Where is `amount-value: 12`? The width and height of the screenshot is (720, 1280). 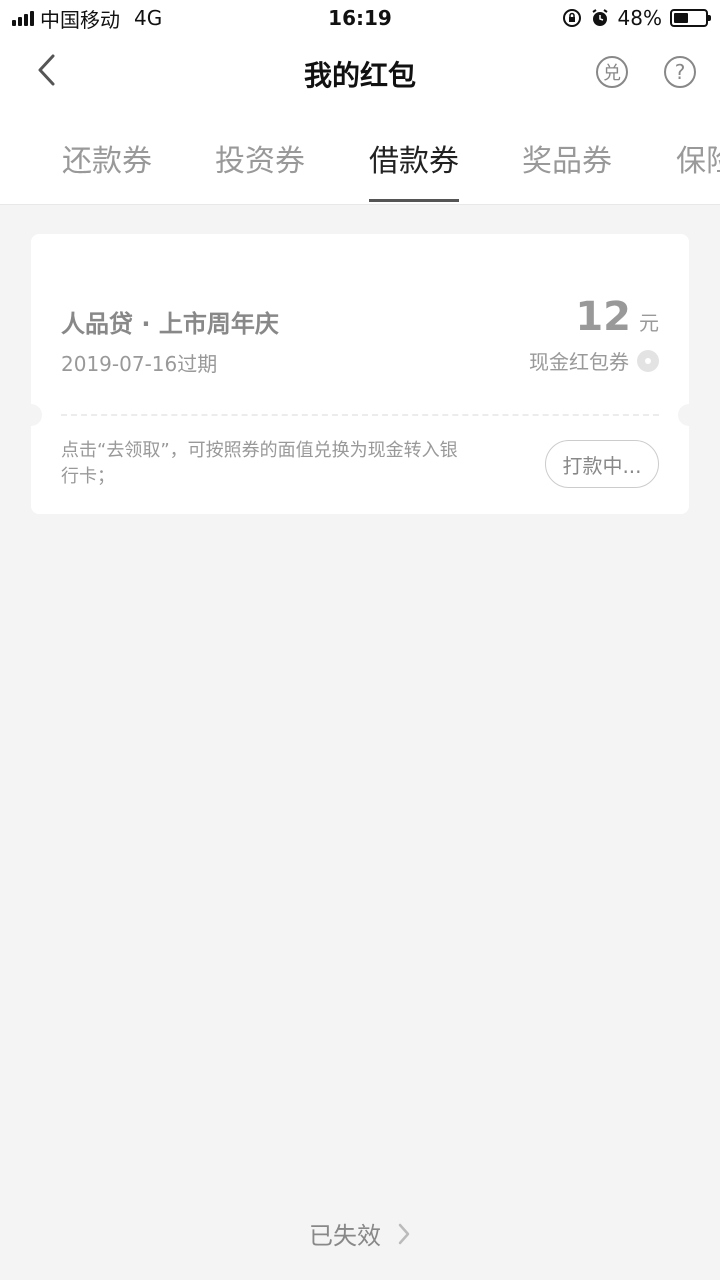
amount-value: 12 is located at coordinates (603, 317).